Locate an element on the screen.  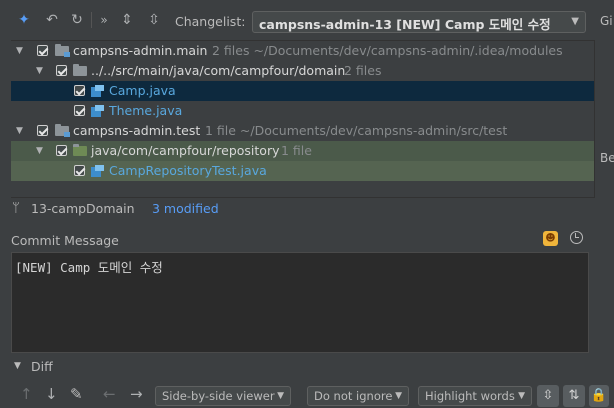
toolbar-separator is located at coordinates (91, 20).